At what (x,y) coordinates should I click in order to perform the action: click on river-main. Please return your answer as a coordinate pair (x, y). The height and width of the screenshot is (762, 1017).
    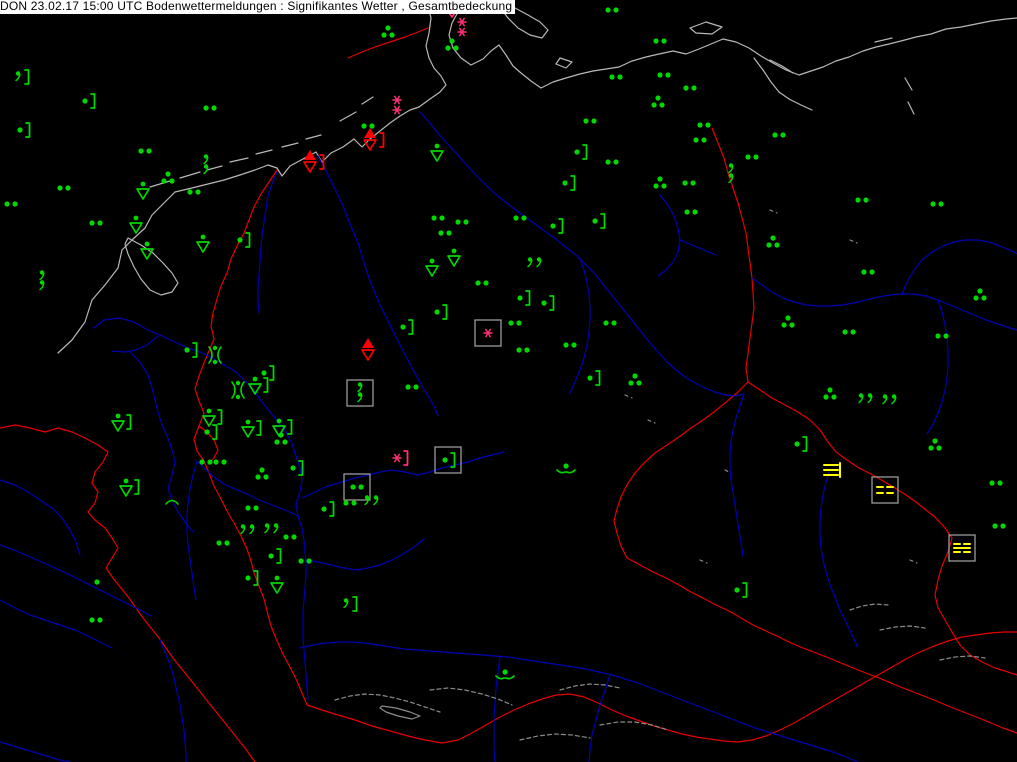
    Looking at the image, I should click on (403, 475).